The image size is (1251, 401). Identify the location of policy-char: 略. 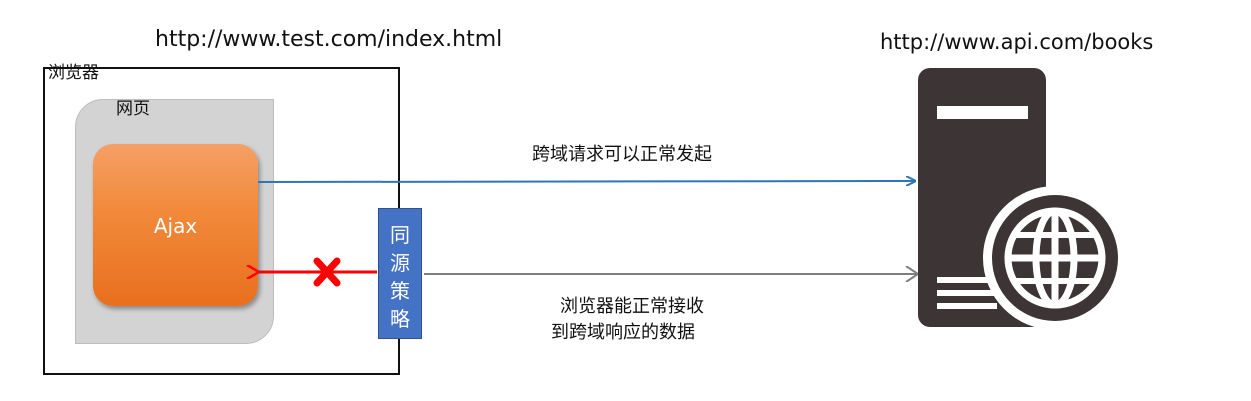
(400, 319).